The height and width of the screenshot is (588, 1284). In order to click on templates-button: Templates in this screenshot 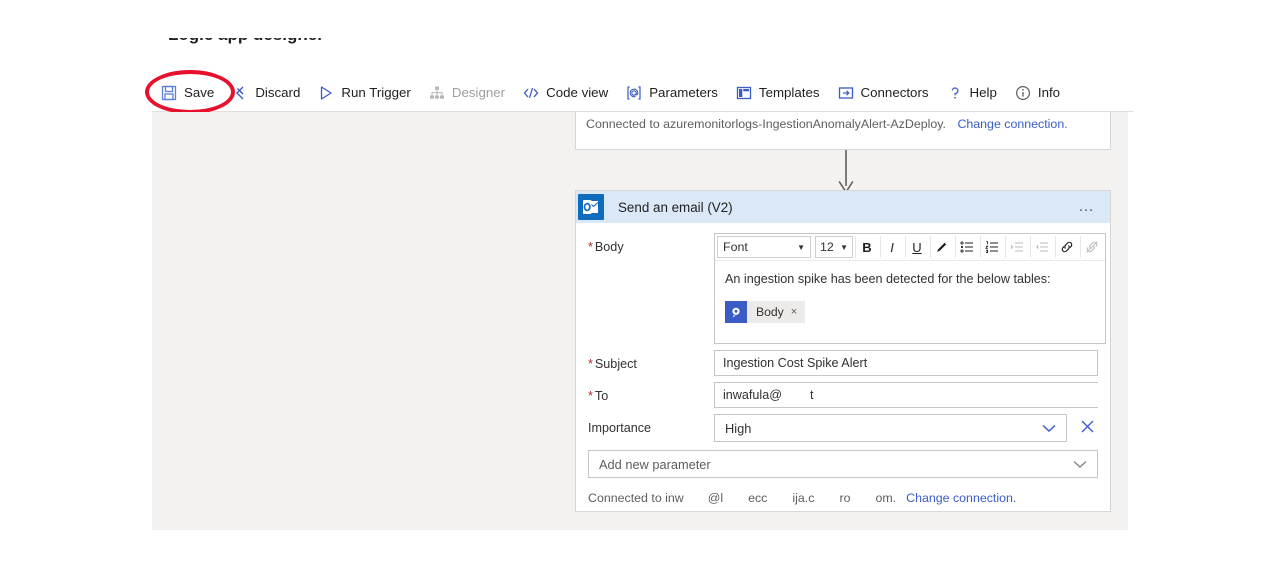, I will do `click(778, 93)`.